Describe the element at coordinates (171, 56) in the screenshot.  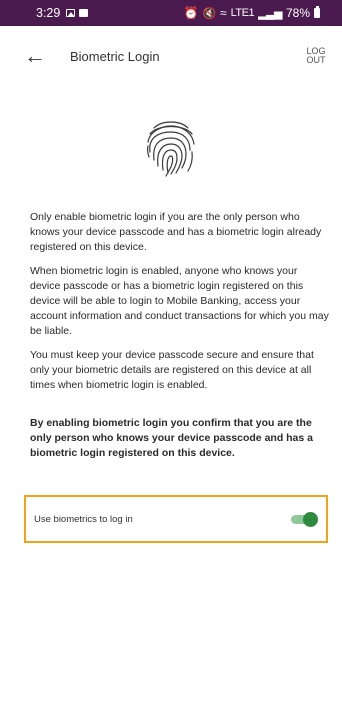
I see `app-header: ← Biometric Login LOG OUT` at that location.